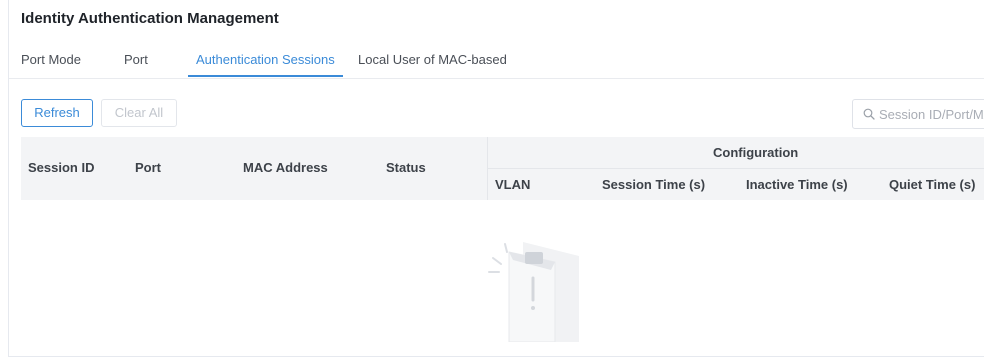 The image size is (984, 362). Describe the element at coordinates (136, 60) in the screenshot. I see `tab-port: Port` at that location.